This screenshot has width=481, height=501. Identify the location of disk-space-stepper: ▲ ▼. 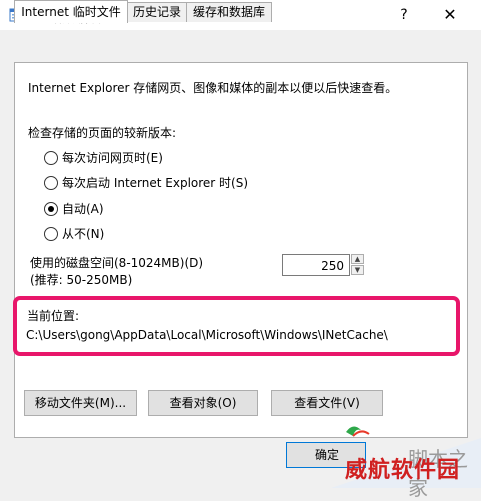
(357, 265).